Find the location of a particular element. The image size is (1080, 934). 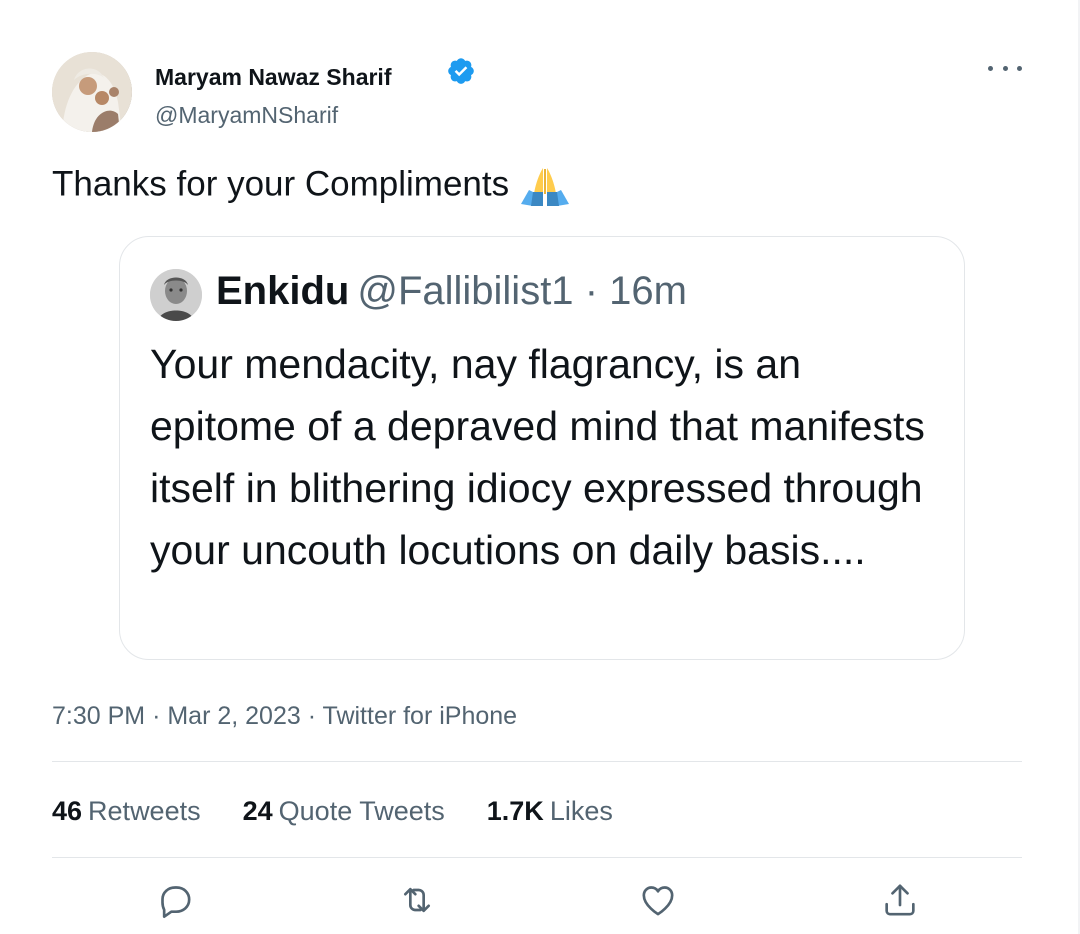

tweet-stats: 46 Retweets 24 Quote Tweets 1.7K Likes is located at coordinates (353, 811).